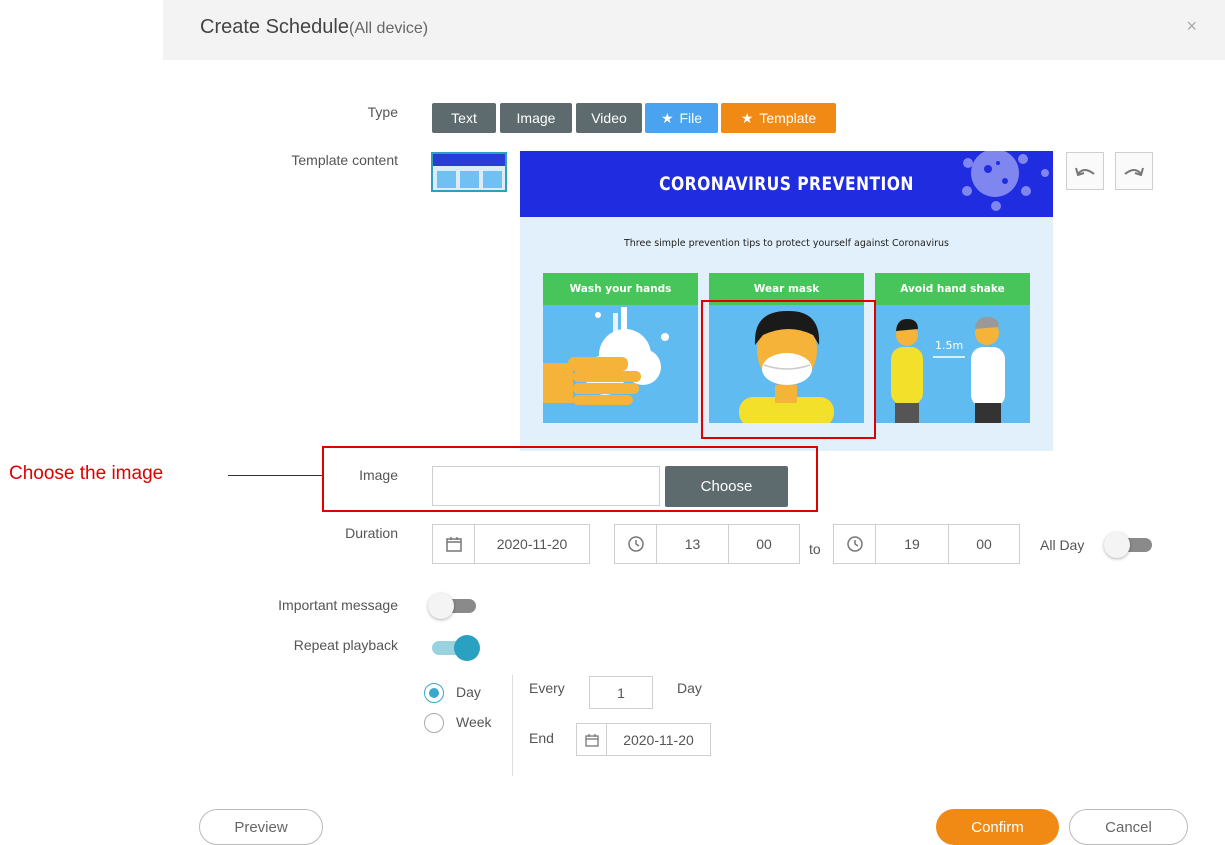  I want to click on annotation-text: Choose the image, so click(86, 473).